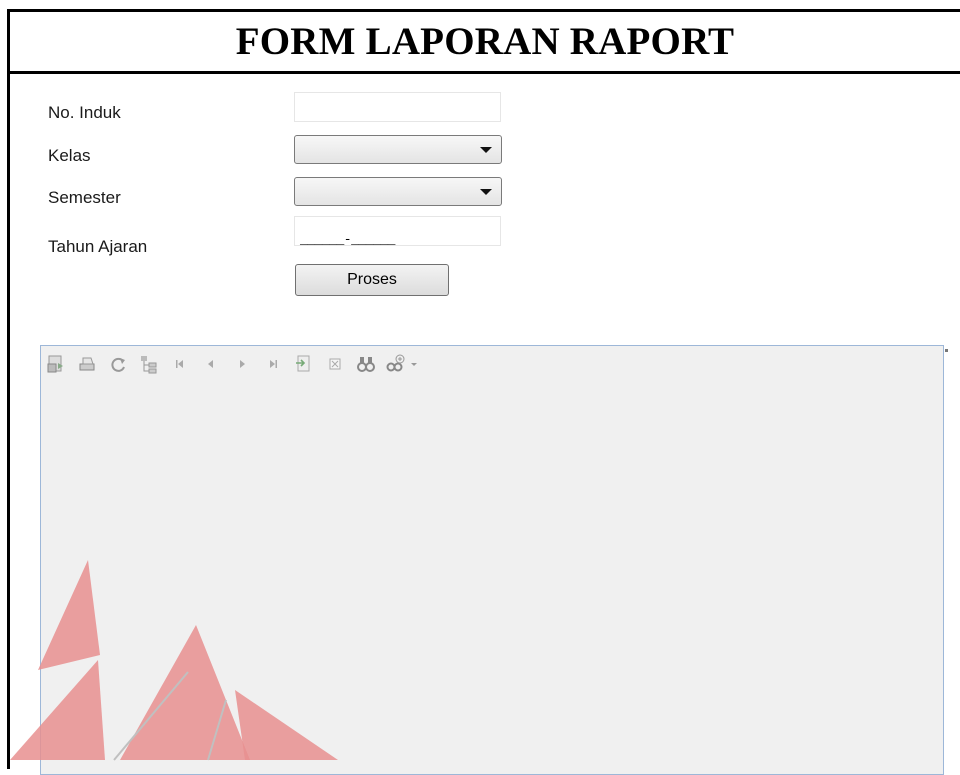 The width and height of the screenshot is (960, 775). Describe the element at coordinates (397, 107) in the screenshot. I see `no-induk-input` at that location.